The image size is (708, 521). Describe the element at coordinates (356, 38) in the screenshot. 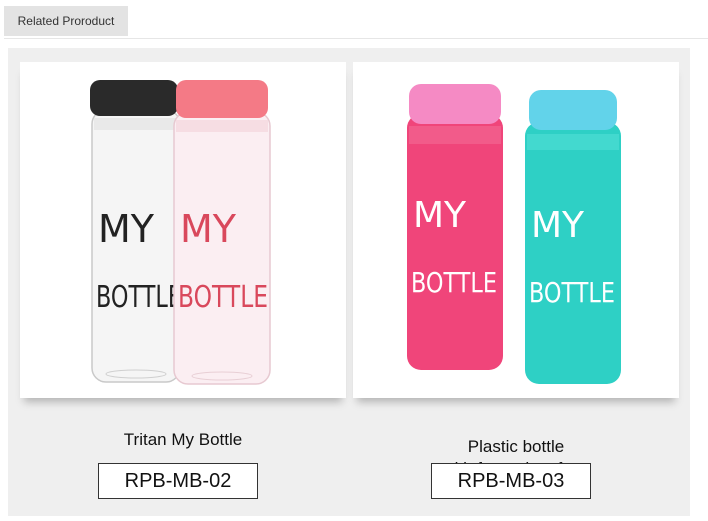

I see `tab-divider` at that location.